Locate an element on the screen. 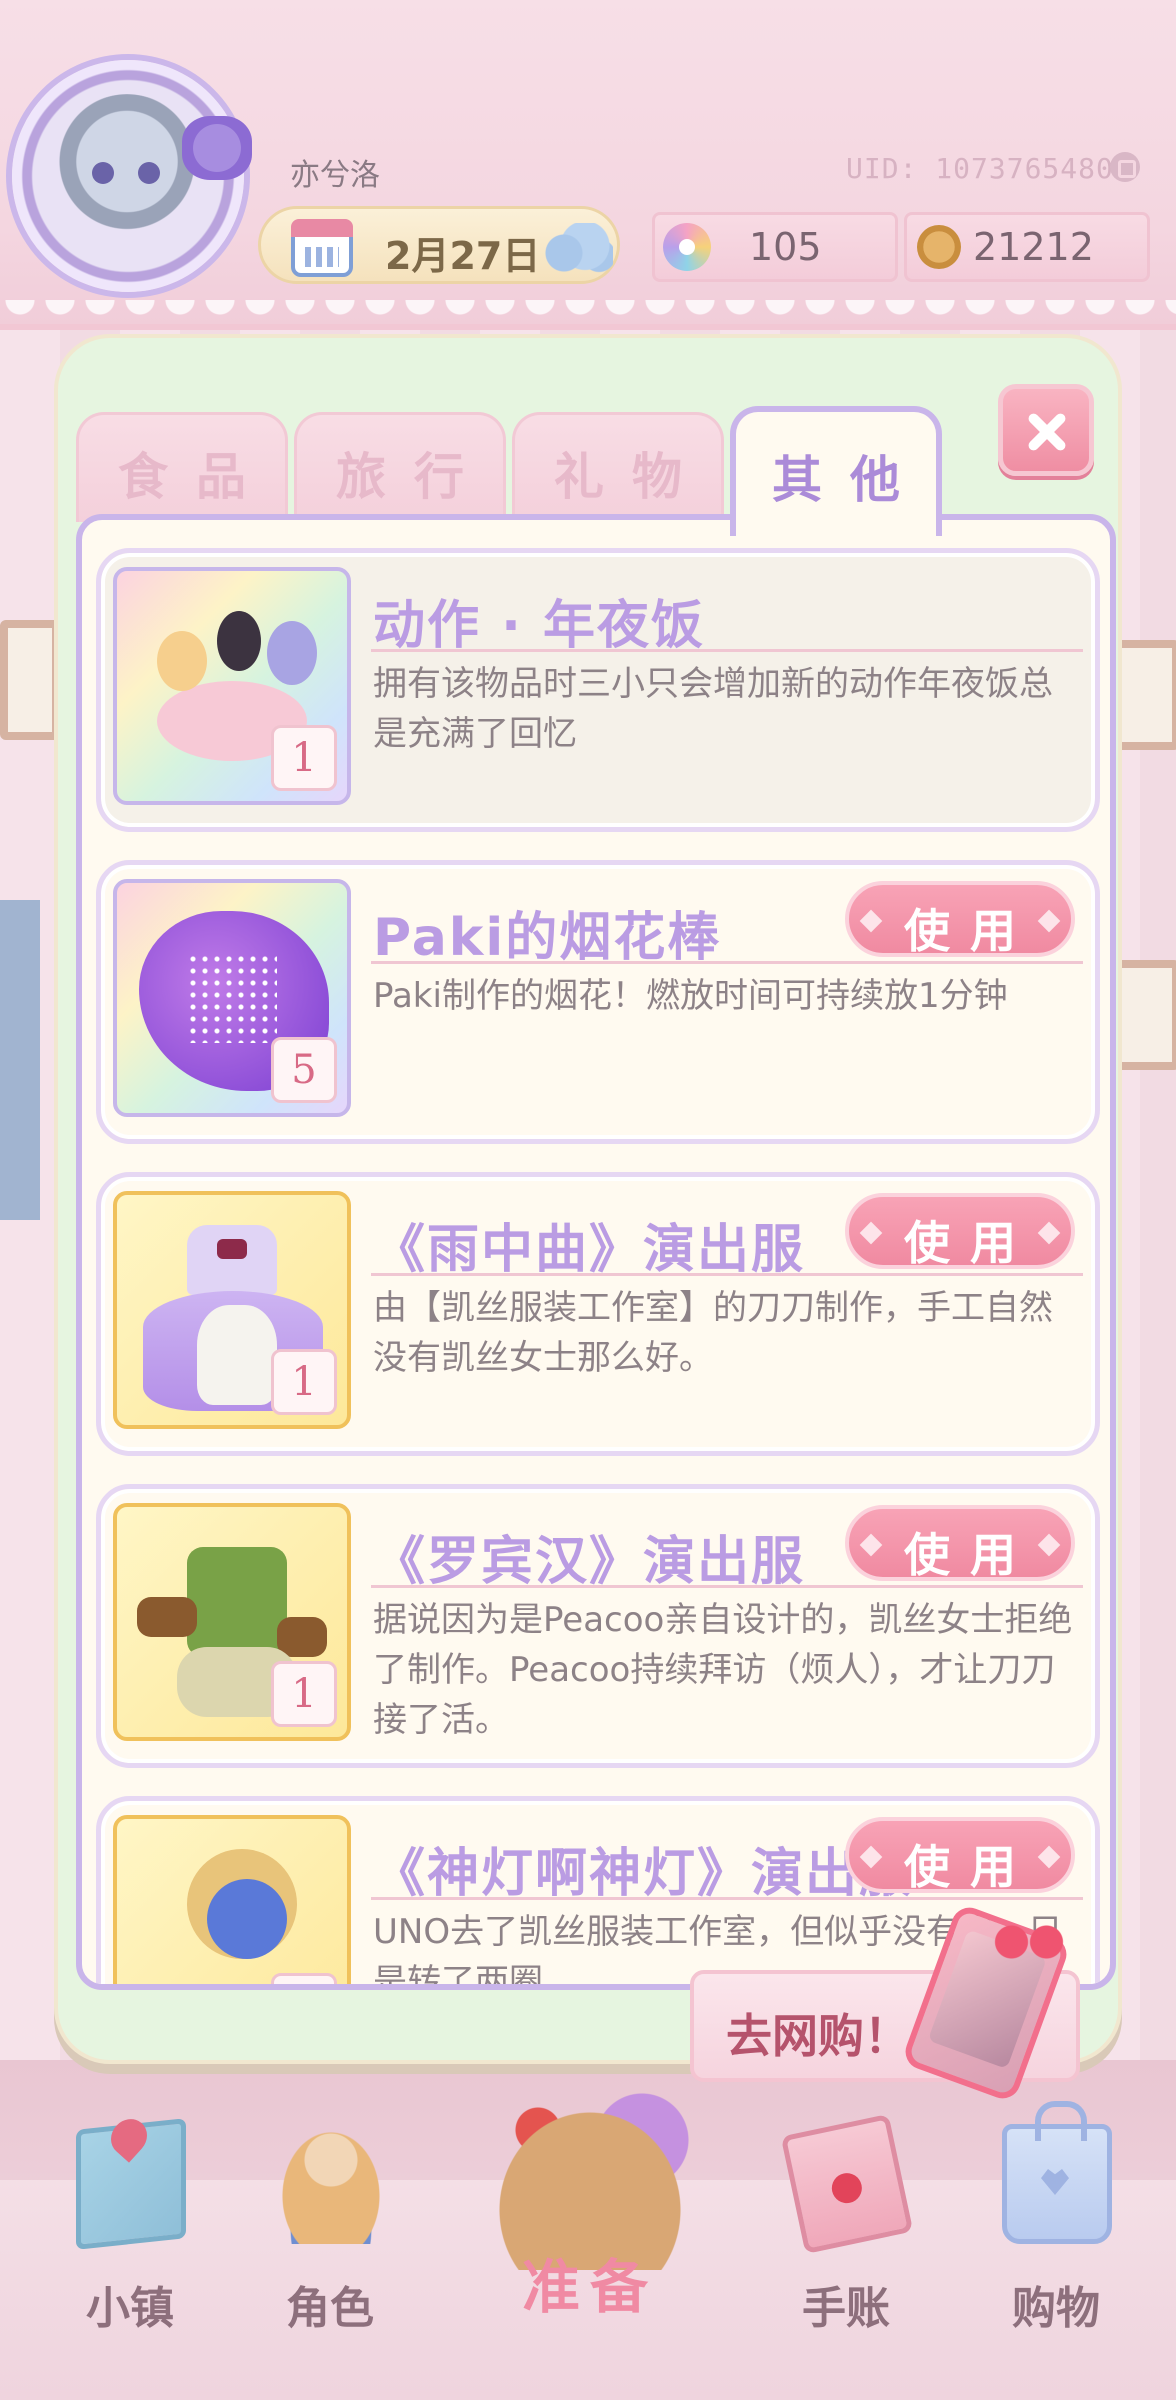 The image size is (1176, 2400). online-shop-button: 去网购！ is located at coordinates (885, 2003).